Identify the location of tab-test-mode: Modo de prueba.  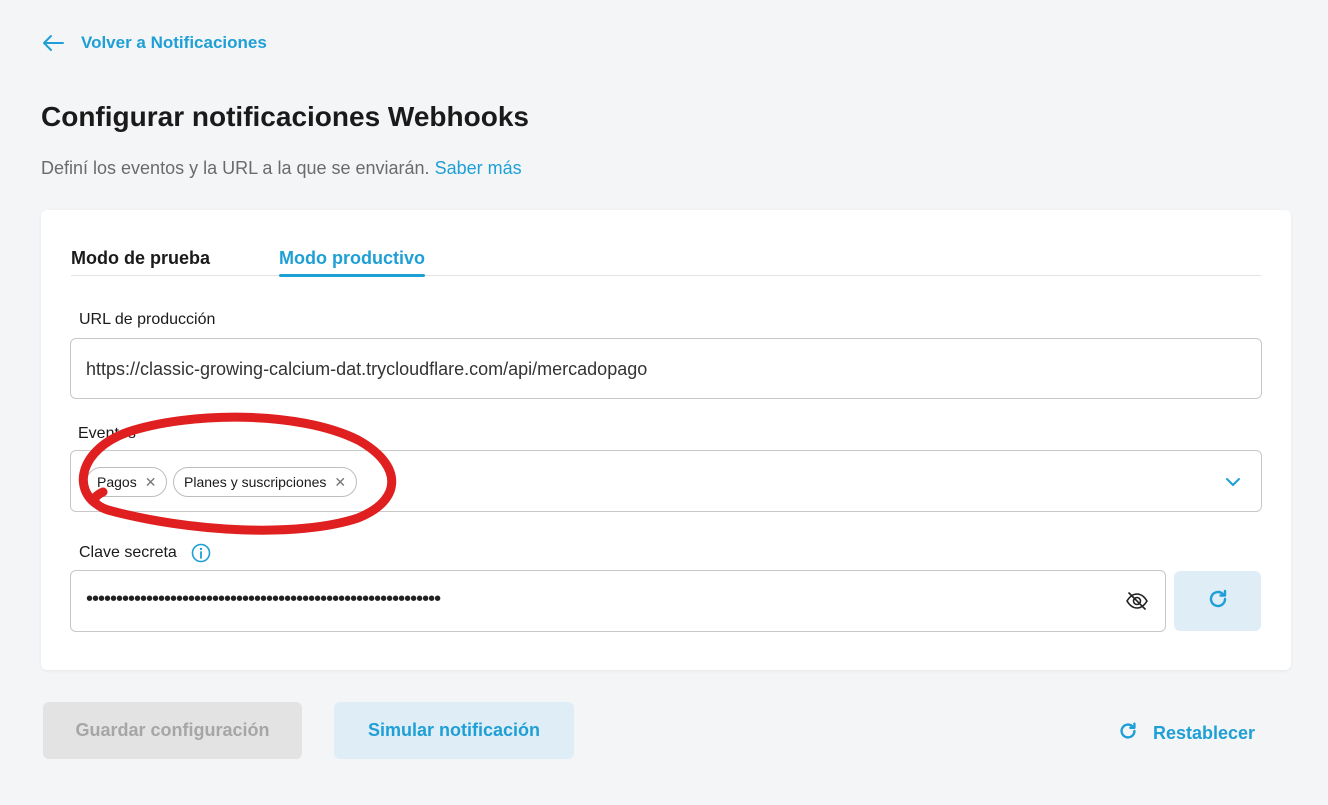
(140, 261).